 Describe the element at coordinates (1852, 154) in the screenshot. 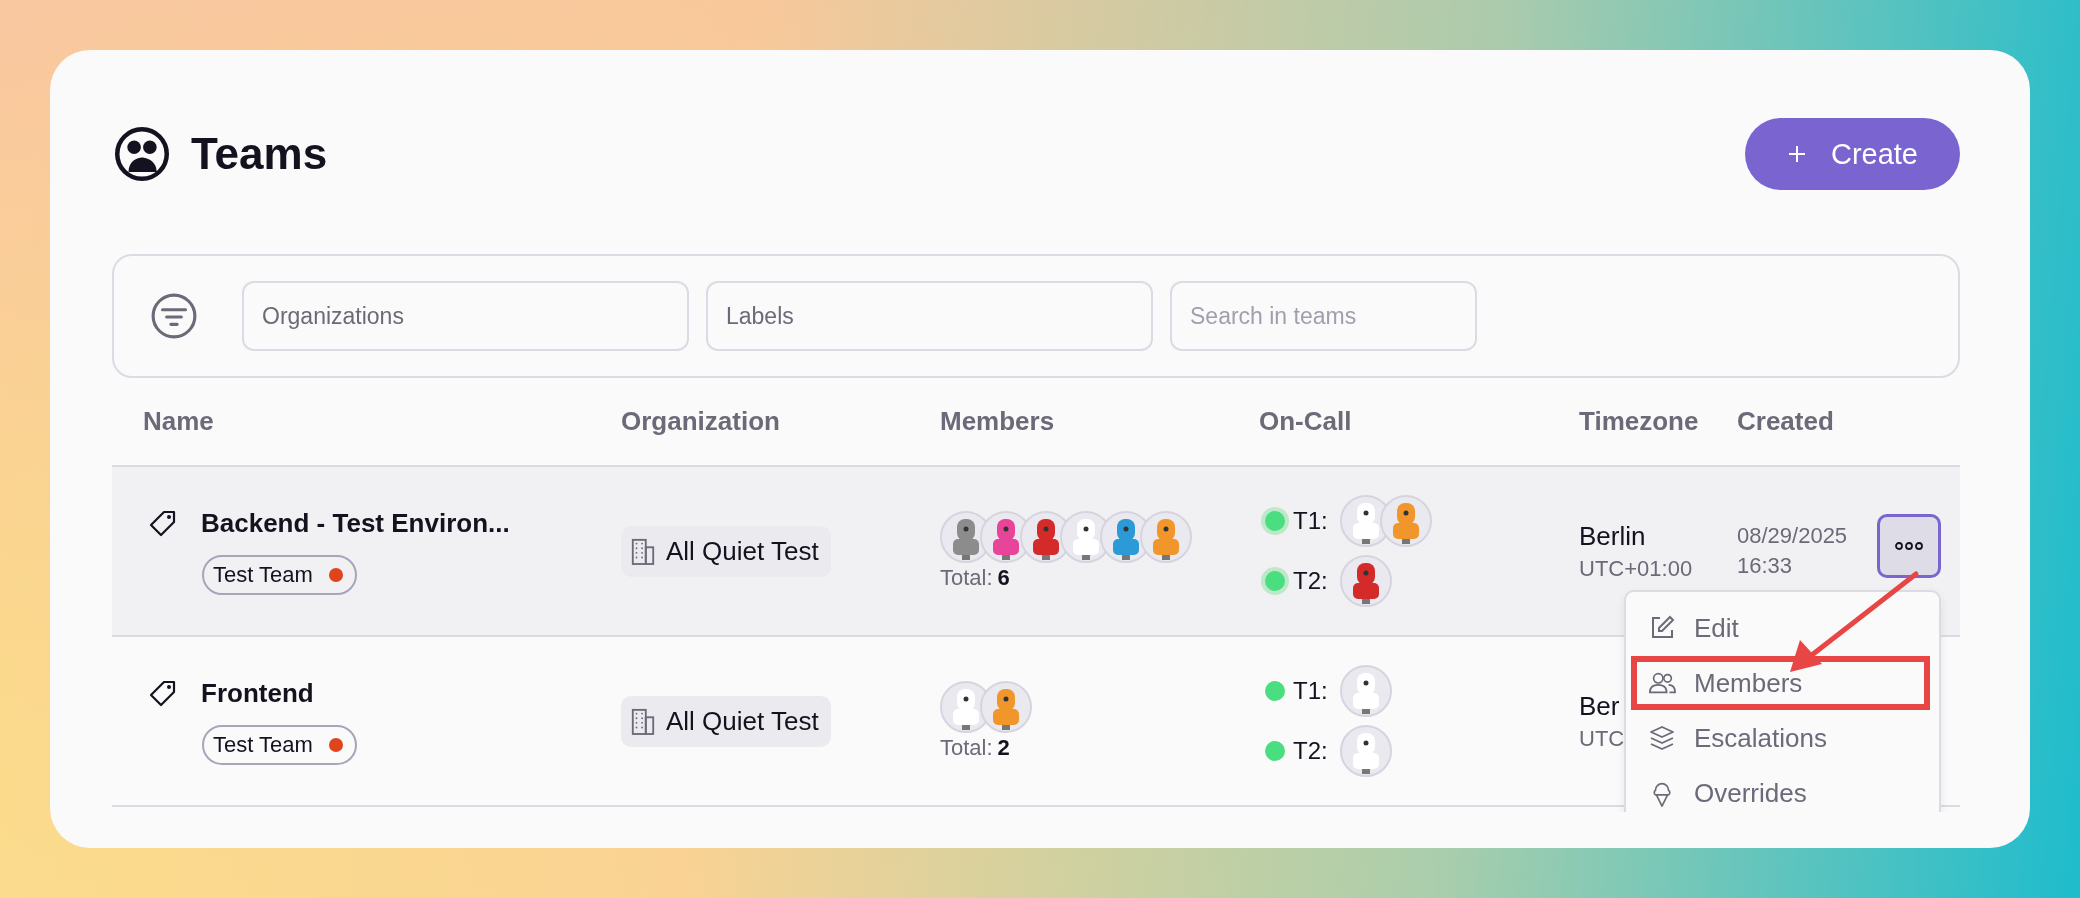

I see `create-button: Create` at that location.